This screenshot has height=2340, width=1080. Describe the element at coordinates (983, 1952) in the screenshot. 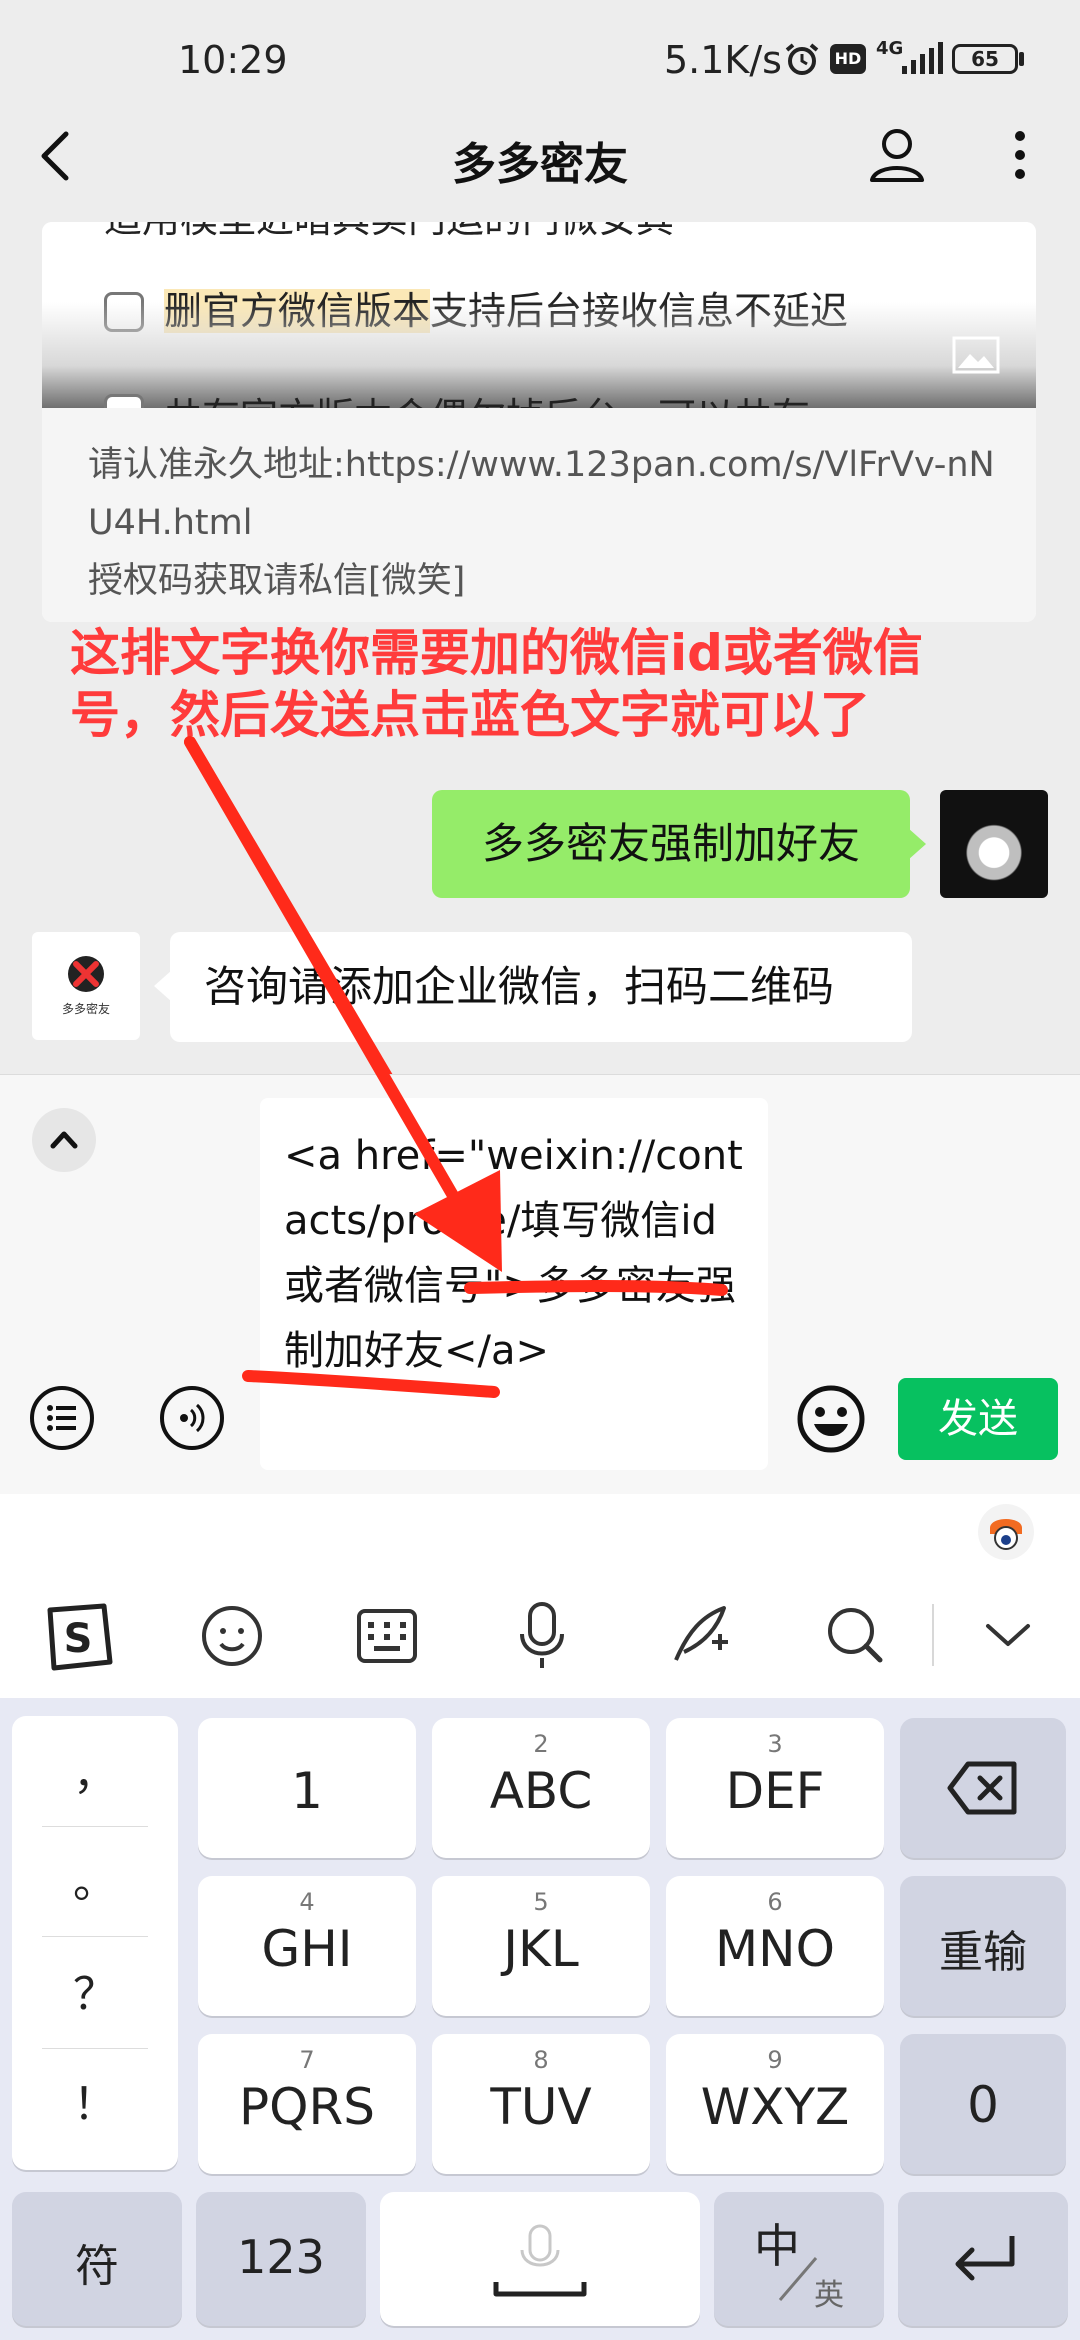

I see `key-label: 重输` at that location.